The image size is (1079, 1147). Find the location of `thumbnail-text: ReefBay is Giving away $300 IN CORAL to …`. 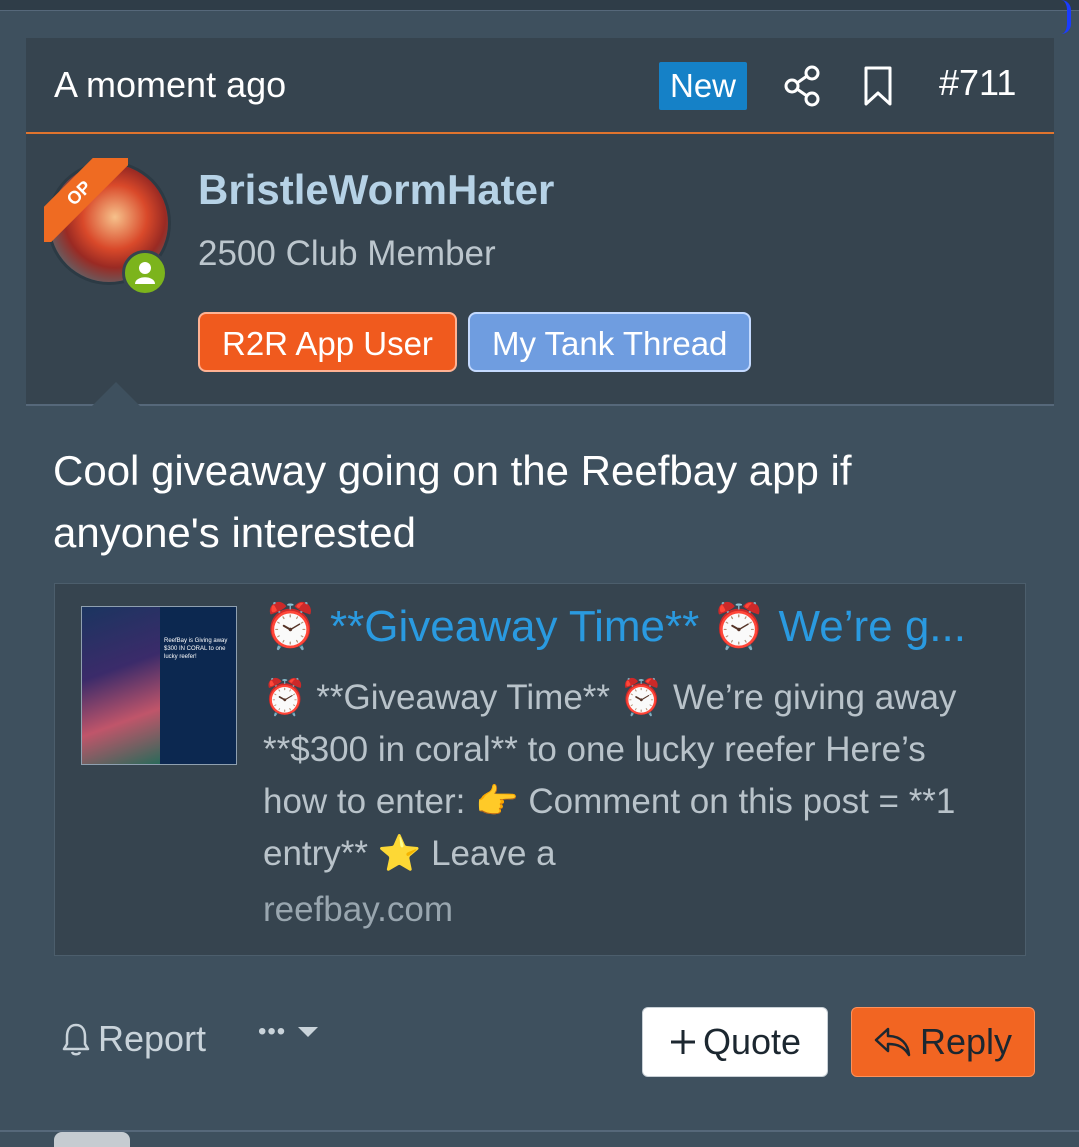

thumbnail-text: ReefBay is Giving away $300 IN CORAL to … is located at coordinates (196, 649).